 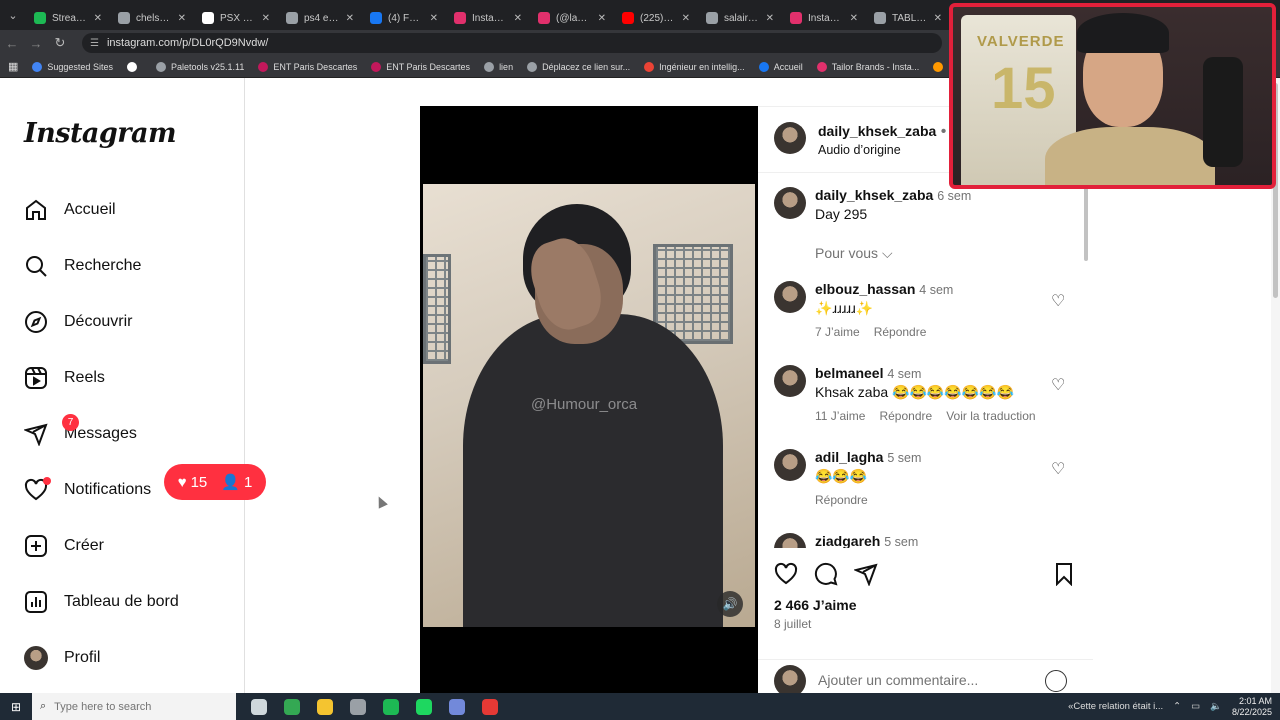 I want to click on address-bar: ☰ instagram.com/p/DL0rQD9Nvdw/, so click(x=512, y=43).